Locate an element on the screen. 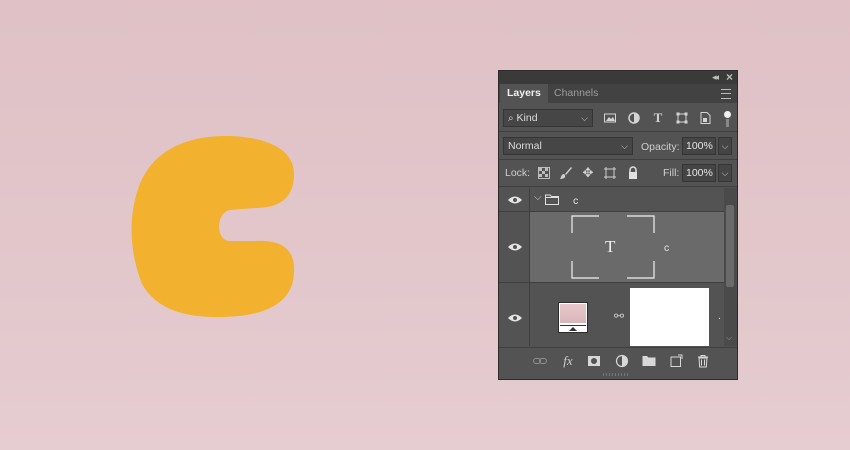 The width and height of the screenshot is (850, 450). blend-mode-select: Normal ⌵ is located at coordinates (568, 146).